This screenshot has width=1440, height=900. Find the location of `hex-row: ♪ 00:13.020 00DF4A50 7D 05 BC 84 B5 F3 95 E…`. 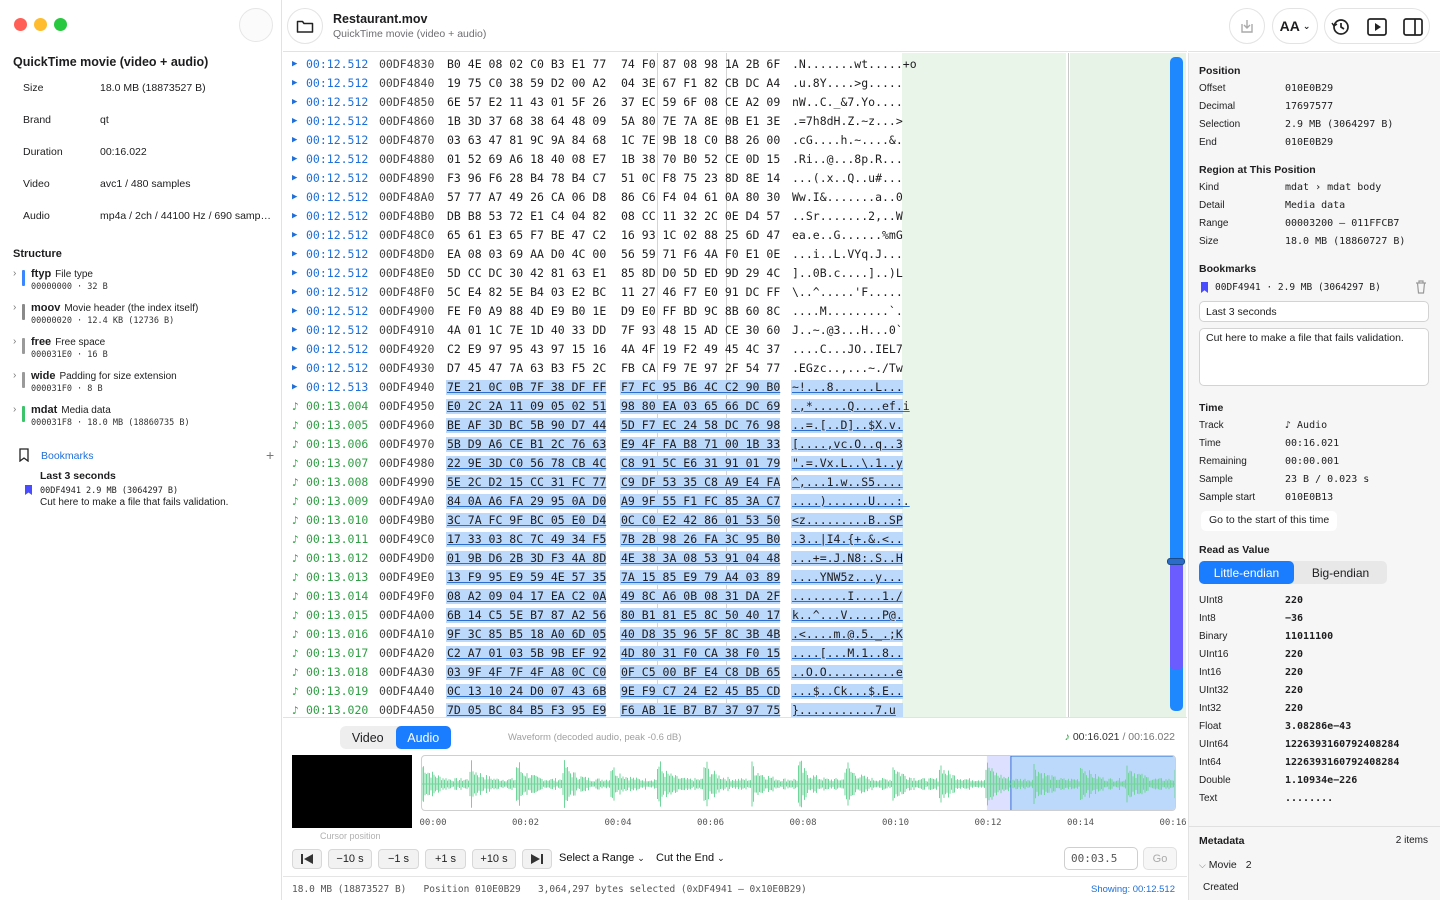

hex-row: ♪ 00:13.020 00DF4A50 7D 05 BC 84 B5 F3 95 E… is located at coordinates (735, 709).